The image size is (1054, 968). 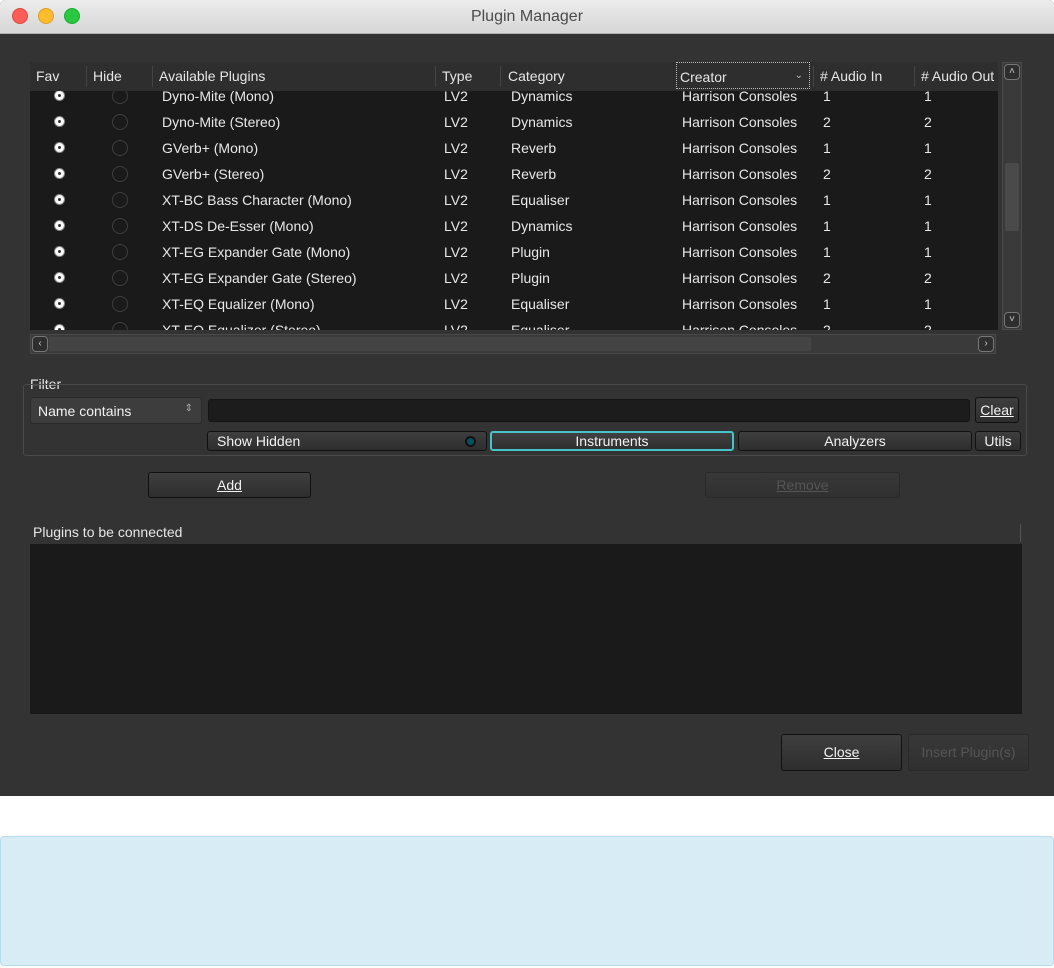 I want to click on vertical-scroll-thumb, so click(x=1012, y=197).